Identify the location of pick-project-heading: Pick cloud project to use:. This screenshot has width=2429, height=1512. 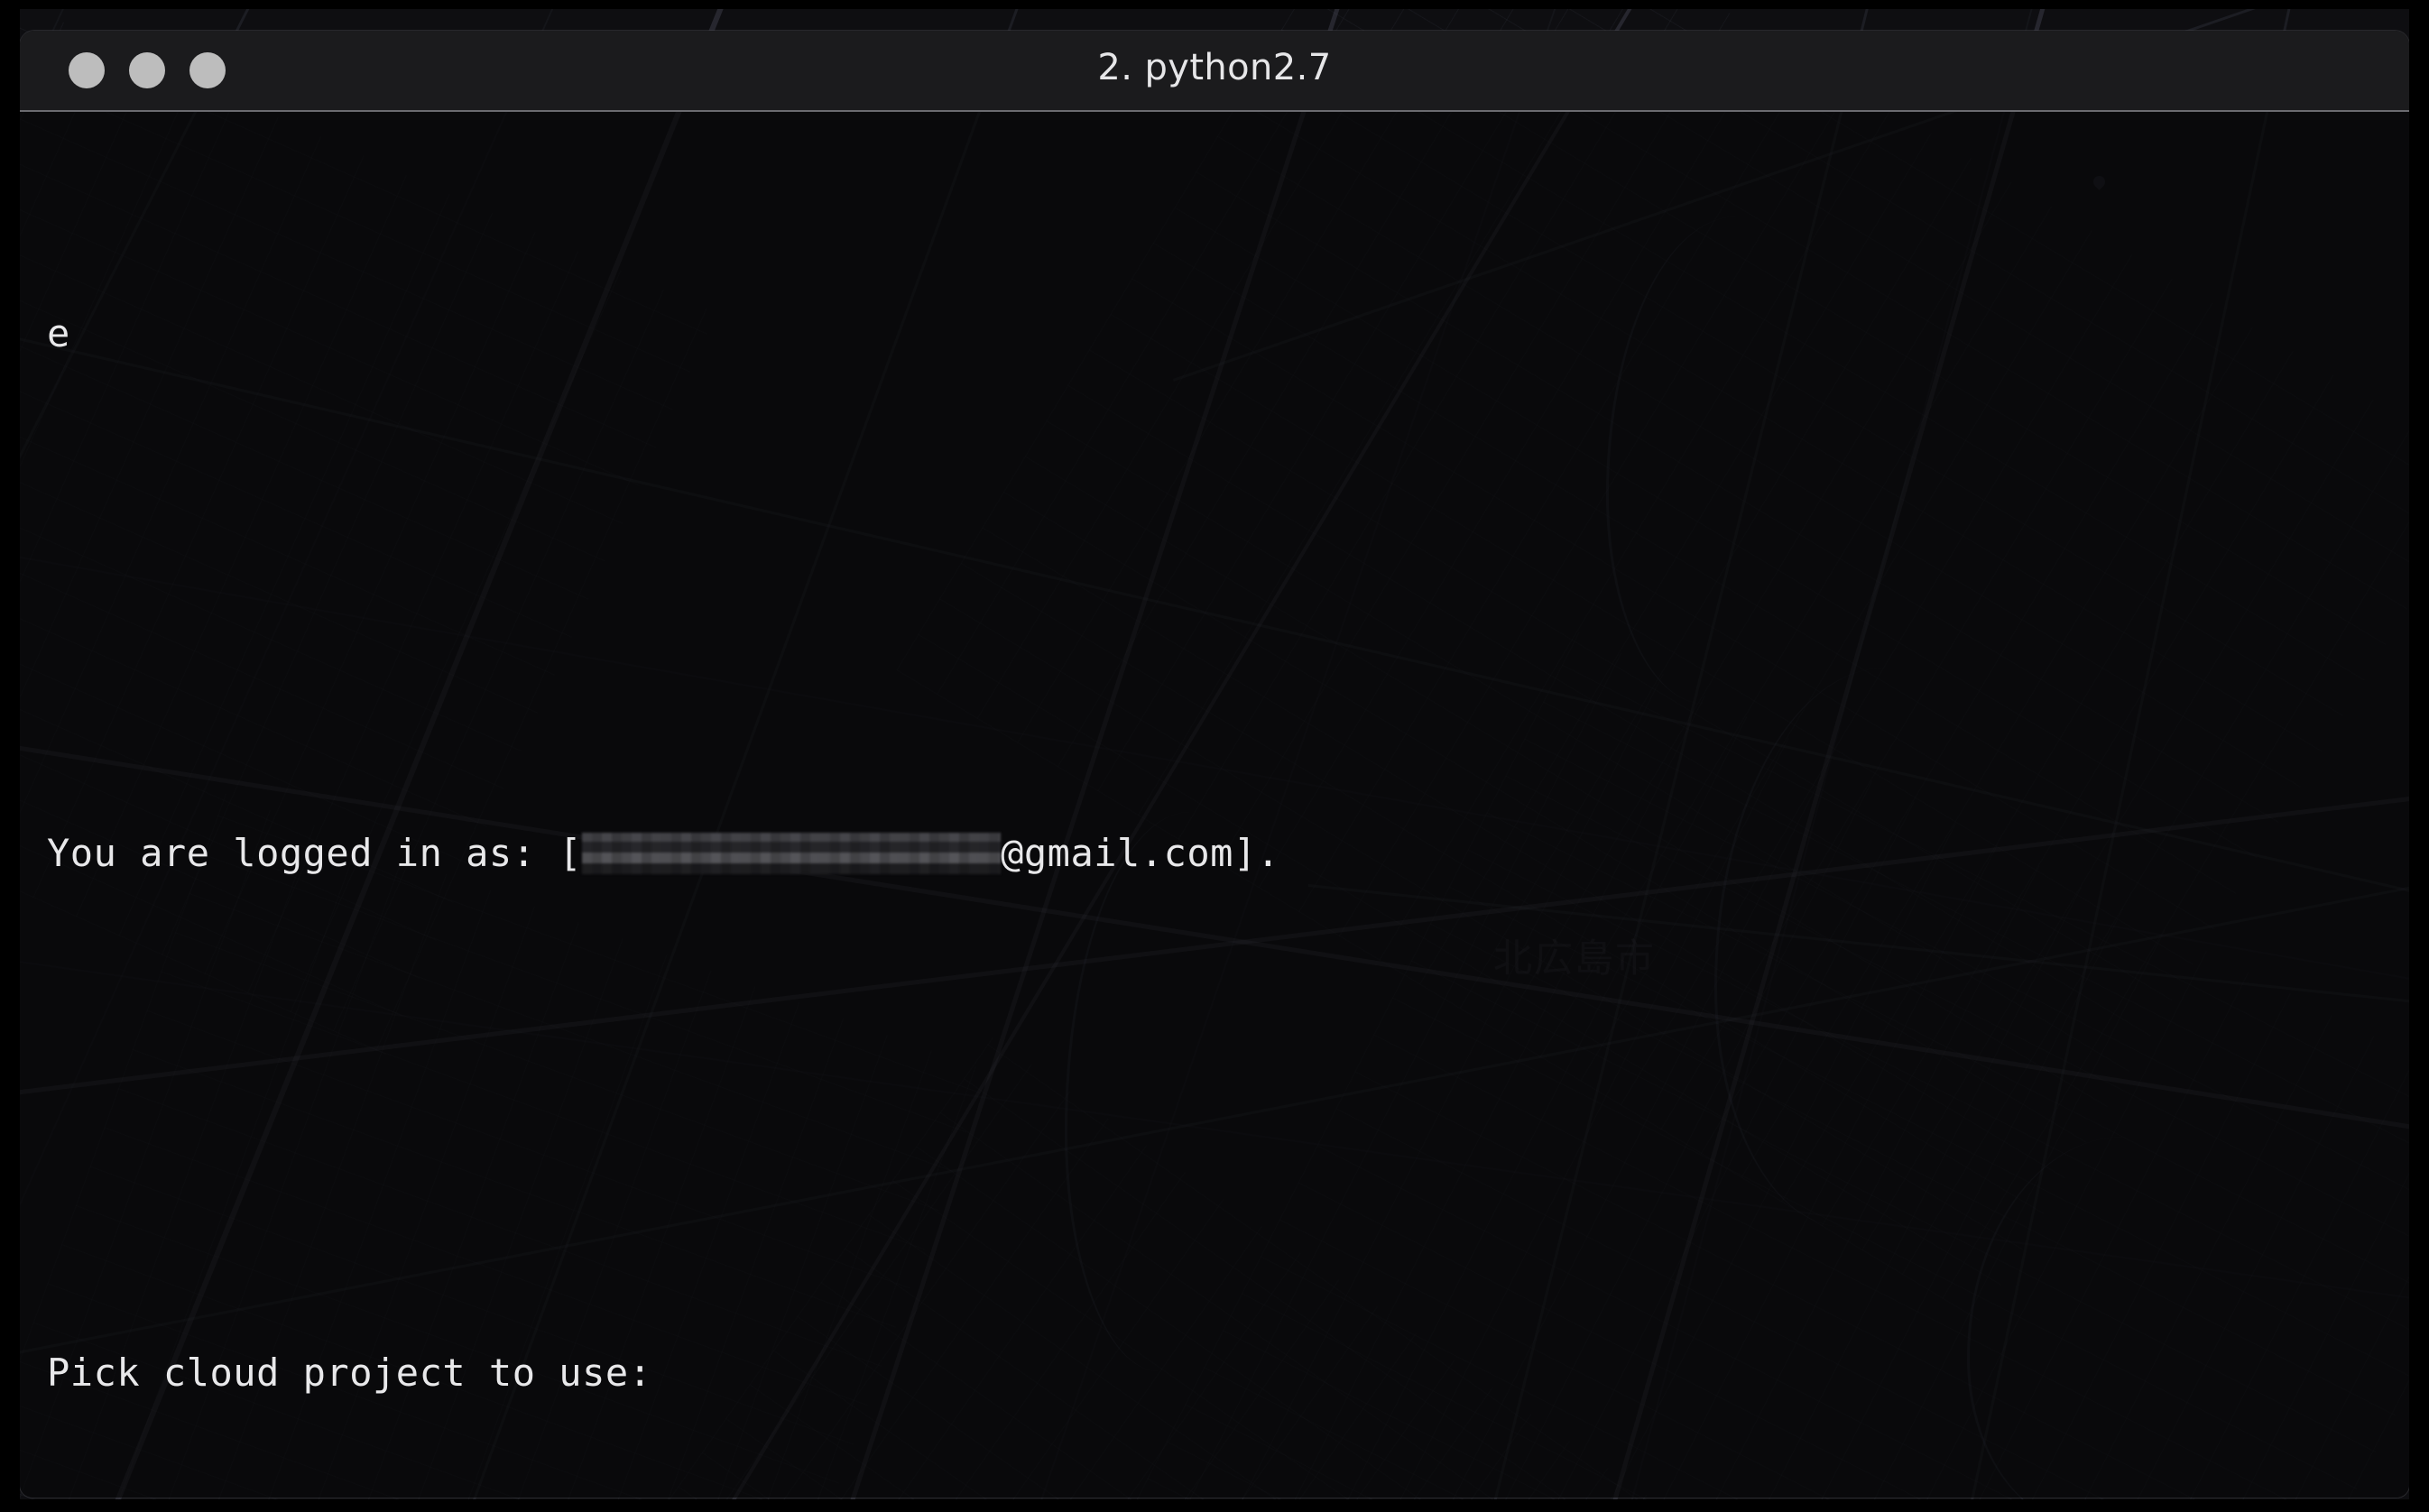
(349, 1373).